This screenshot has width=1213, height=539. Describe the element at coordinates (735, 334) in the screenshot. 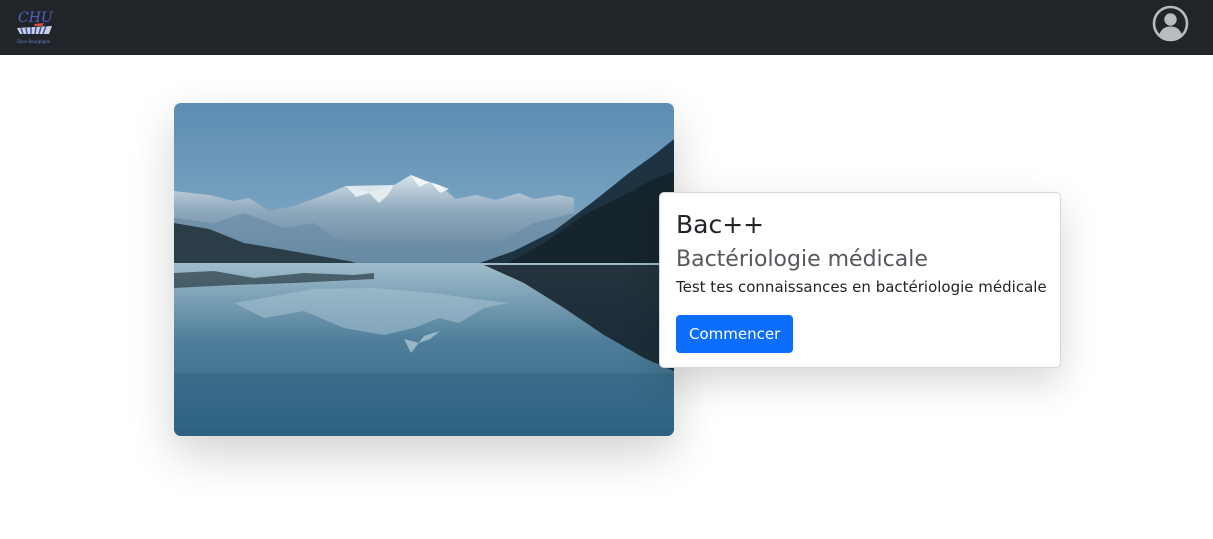

I see `start-button: Commencer` at that location.